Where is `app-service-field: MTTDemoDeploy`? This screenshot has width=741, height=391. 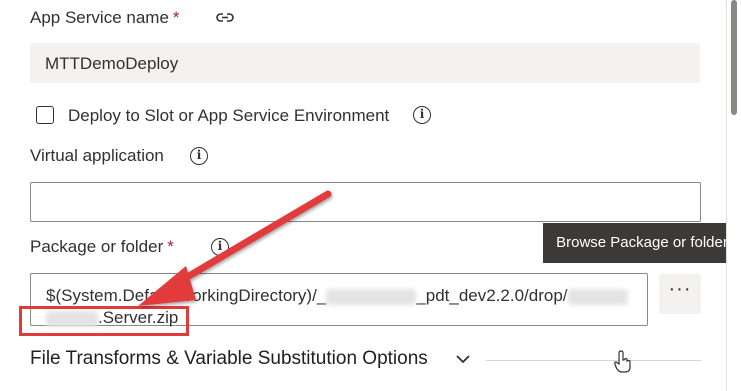
app-service-field: MTTDemoDeploy is located at coordinates (365, 63).